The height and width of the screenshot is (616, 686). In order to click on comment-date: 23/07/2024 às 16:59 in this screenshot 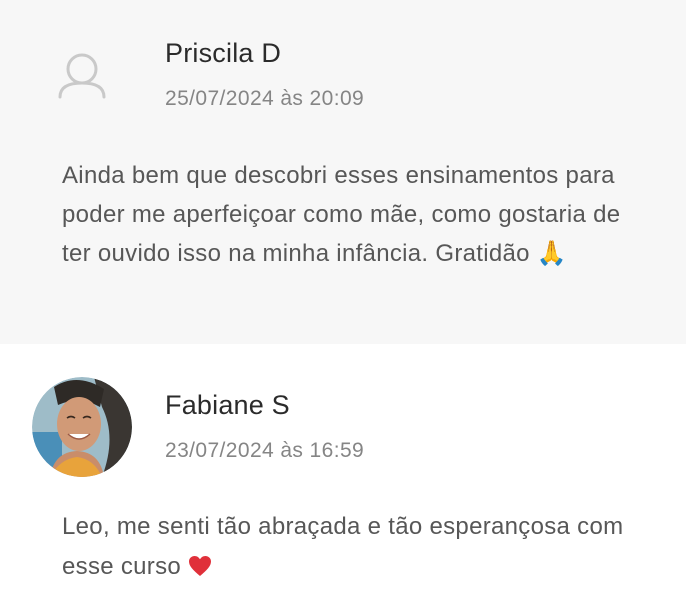, I will do `click(265, 450)`.